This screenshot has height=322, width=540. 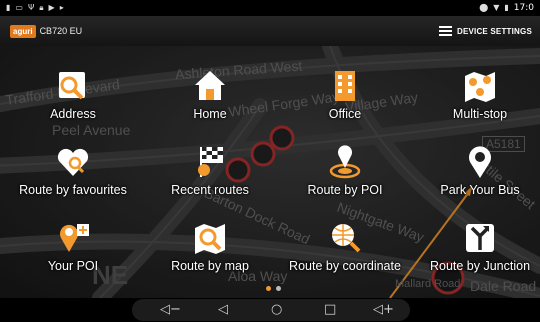 I want to click on address-button: Address, so click(x=73, y=98).